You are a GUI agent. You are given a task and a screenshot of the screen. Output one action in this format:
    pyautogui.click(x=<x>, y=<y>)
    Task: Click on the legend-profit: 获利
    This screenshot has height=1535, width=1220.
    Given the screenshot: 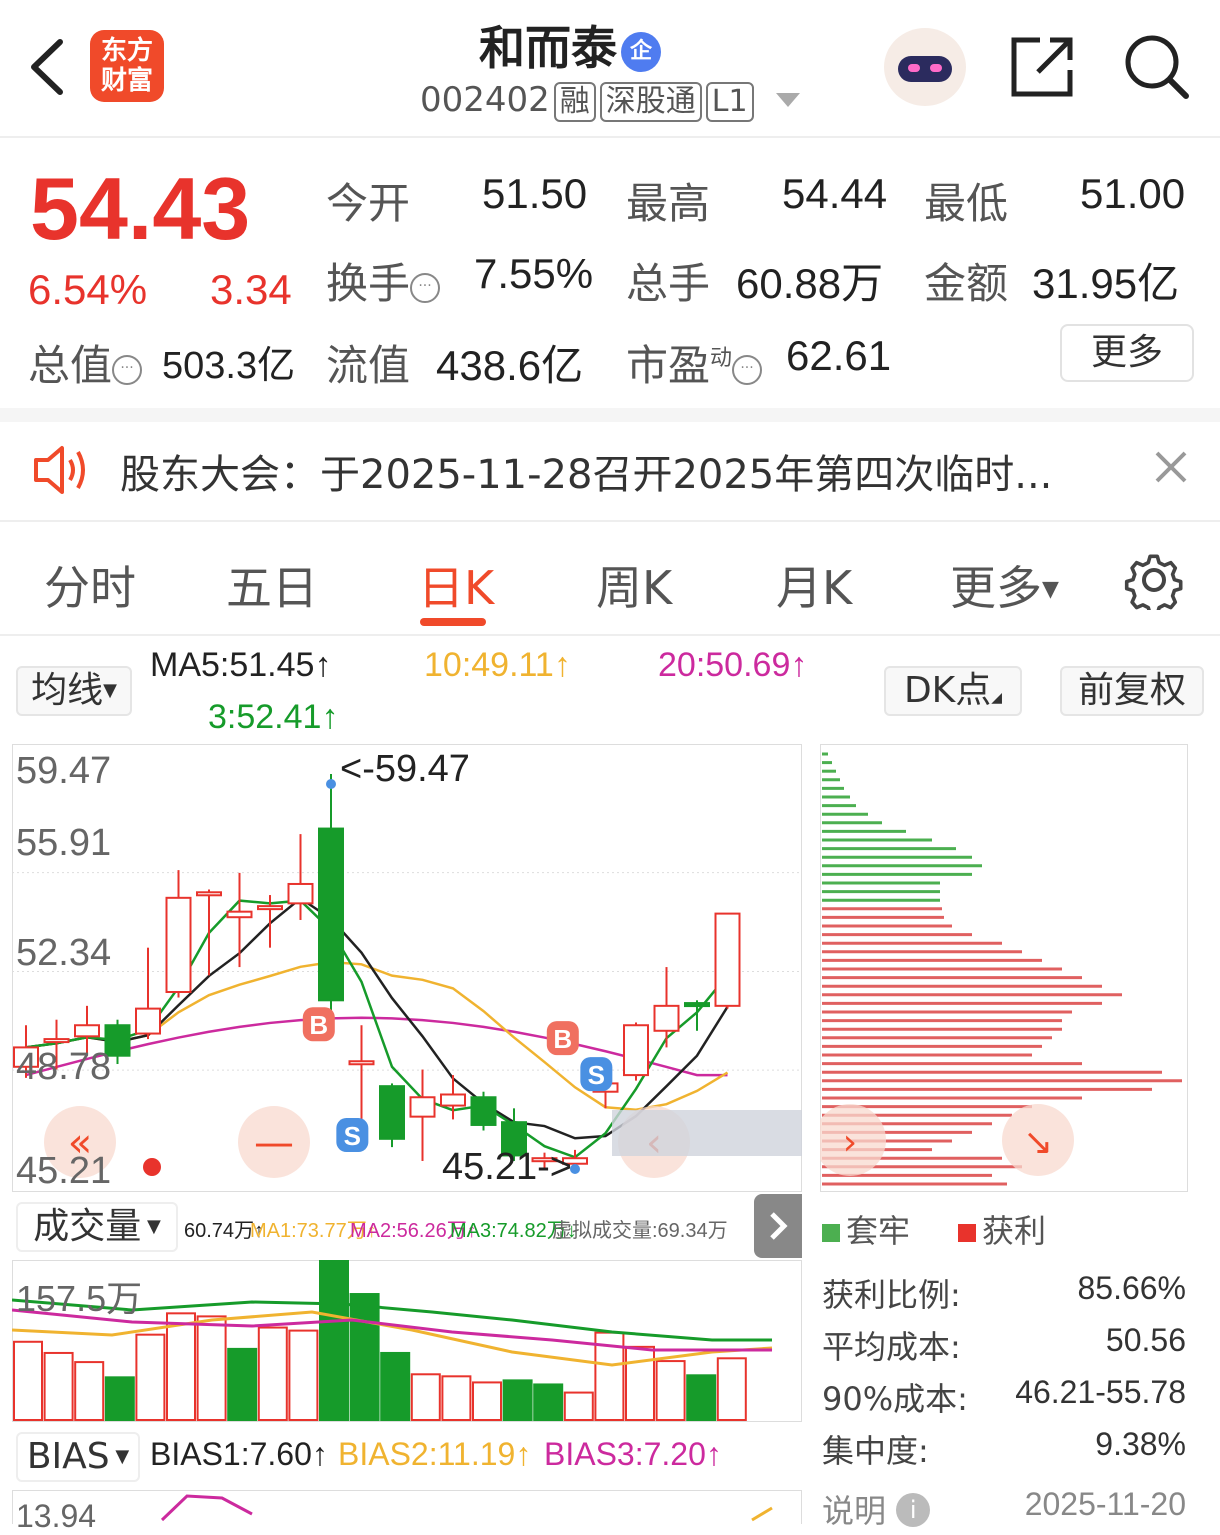 What is the action you would take?
    pyautogui.click(x=1002, y=1229)
    